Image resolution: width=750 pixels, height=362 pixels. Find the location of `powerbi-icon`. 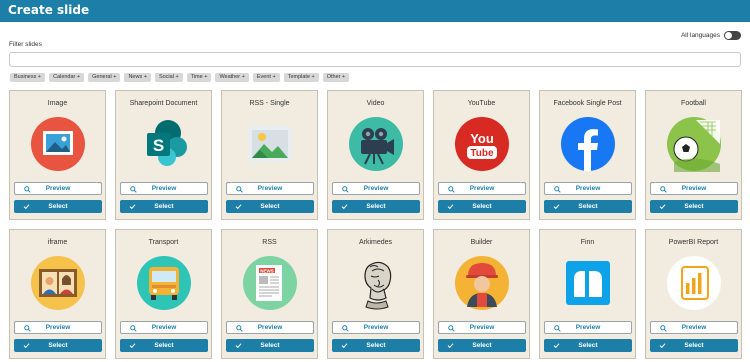

powerbi-icon is located at coordinates (694, 283).